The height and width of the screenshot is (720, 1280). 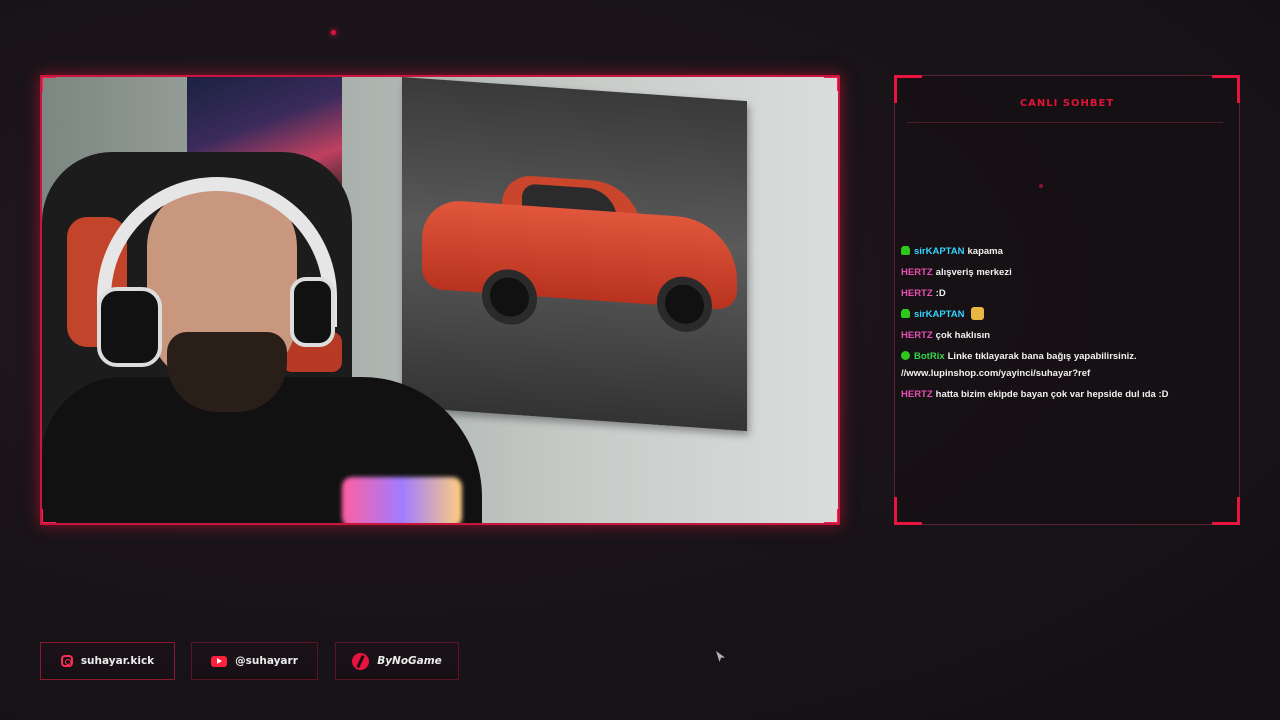 I want to click on car-poster, so click(x=574, y=254).